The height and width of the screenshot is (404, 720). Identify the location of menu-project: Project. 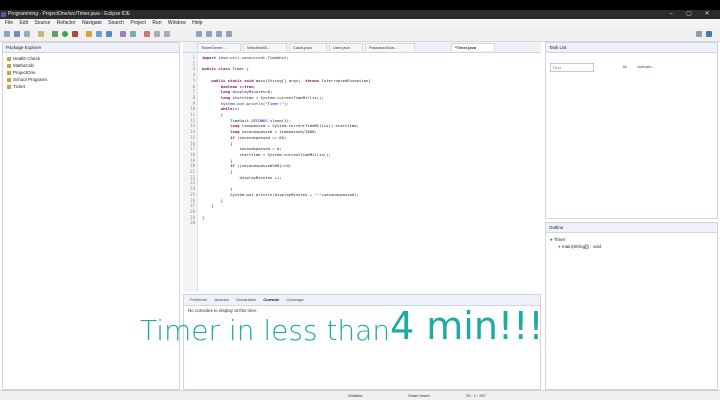
(138, 23).